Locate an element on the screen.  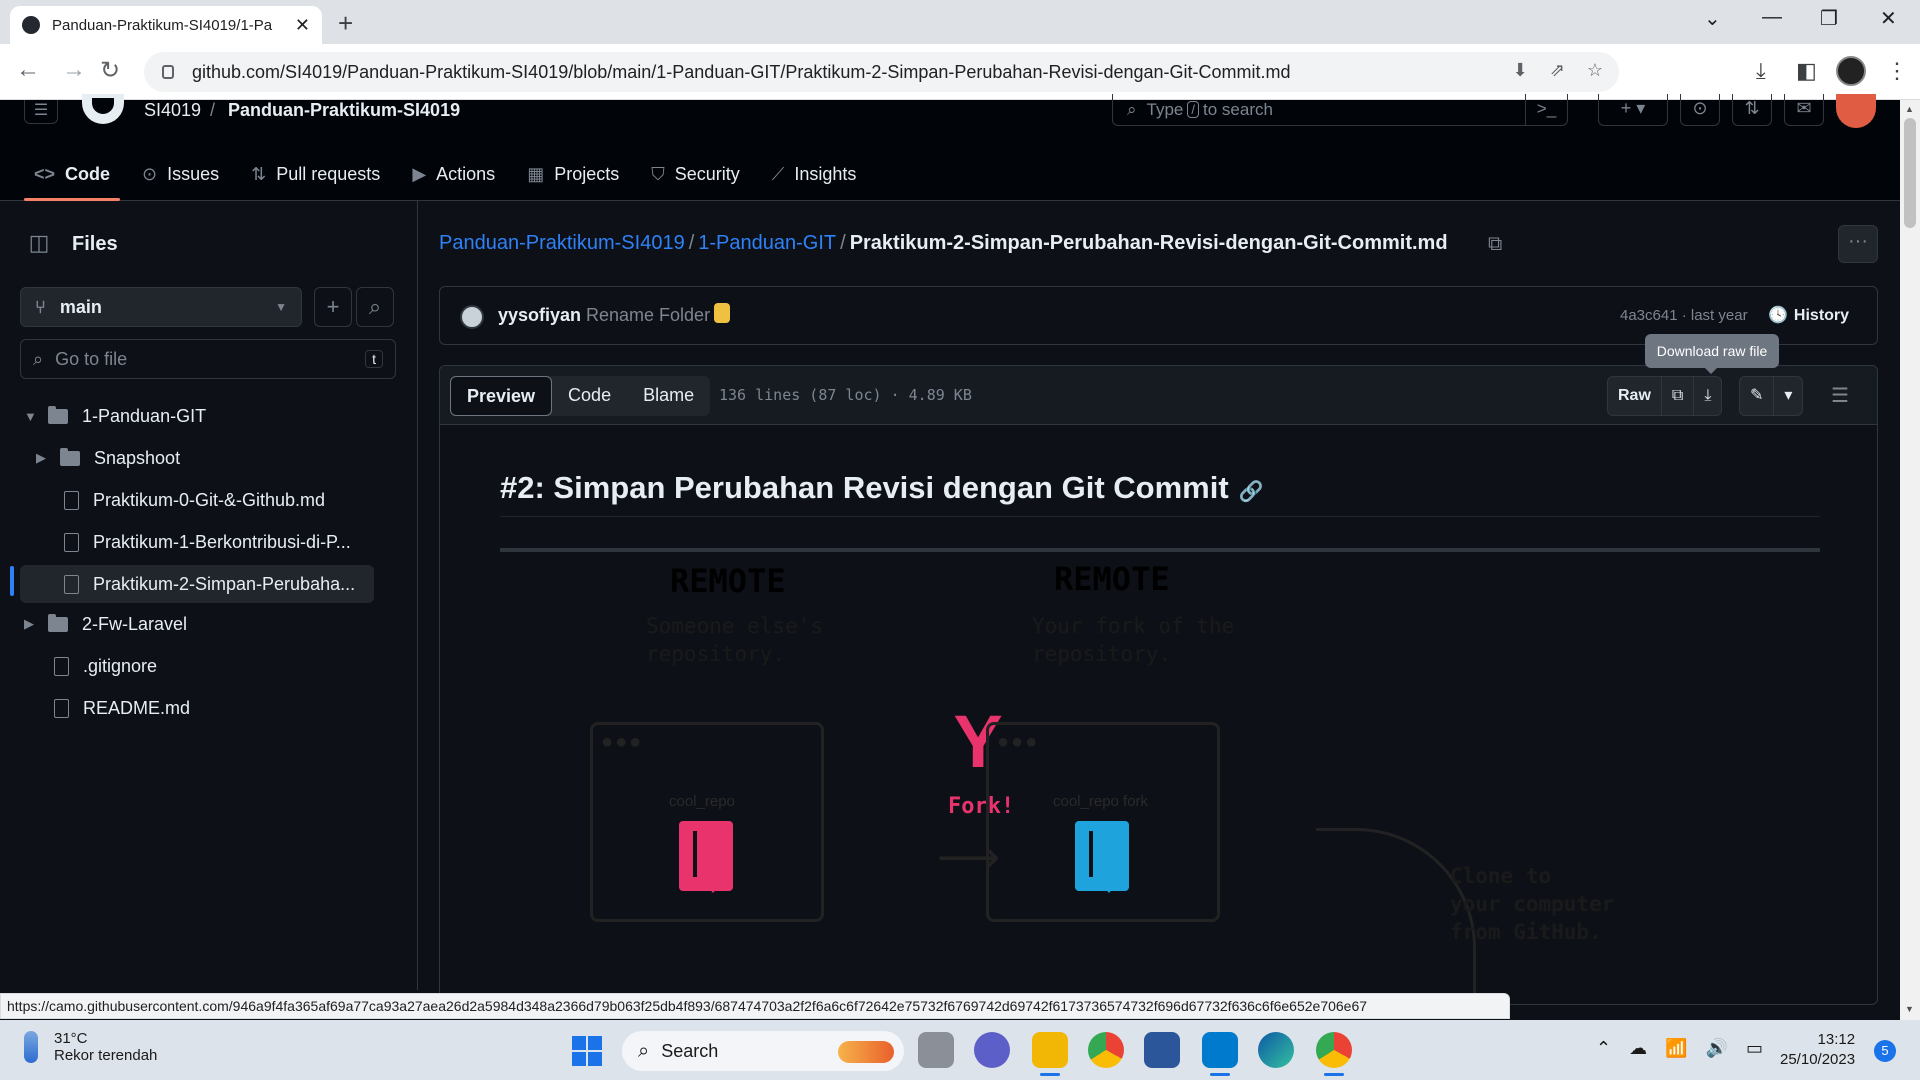
tree-item-file: README.md is located at coordinates (122, 708).